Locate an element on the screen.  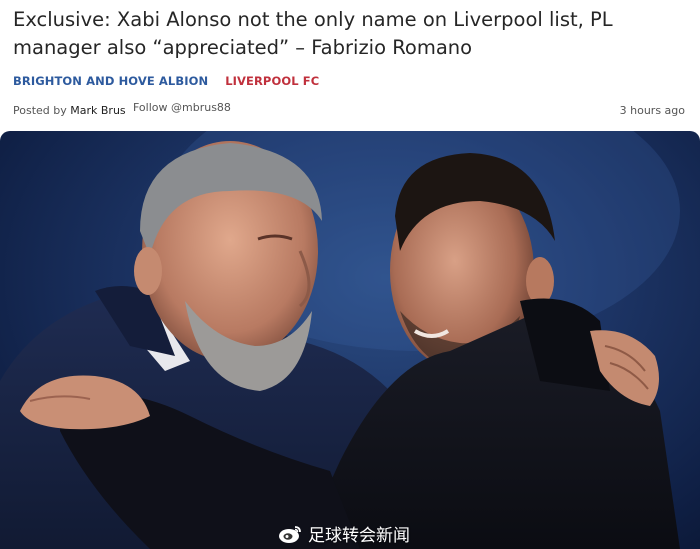
watermark: 足球转会新闻 is located at coordinates (344, 533).